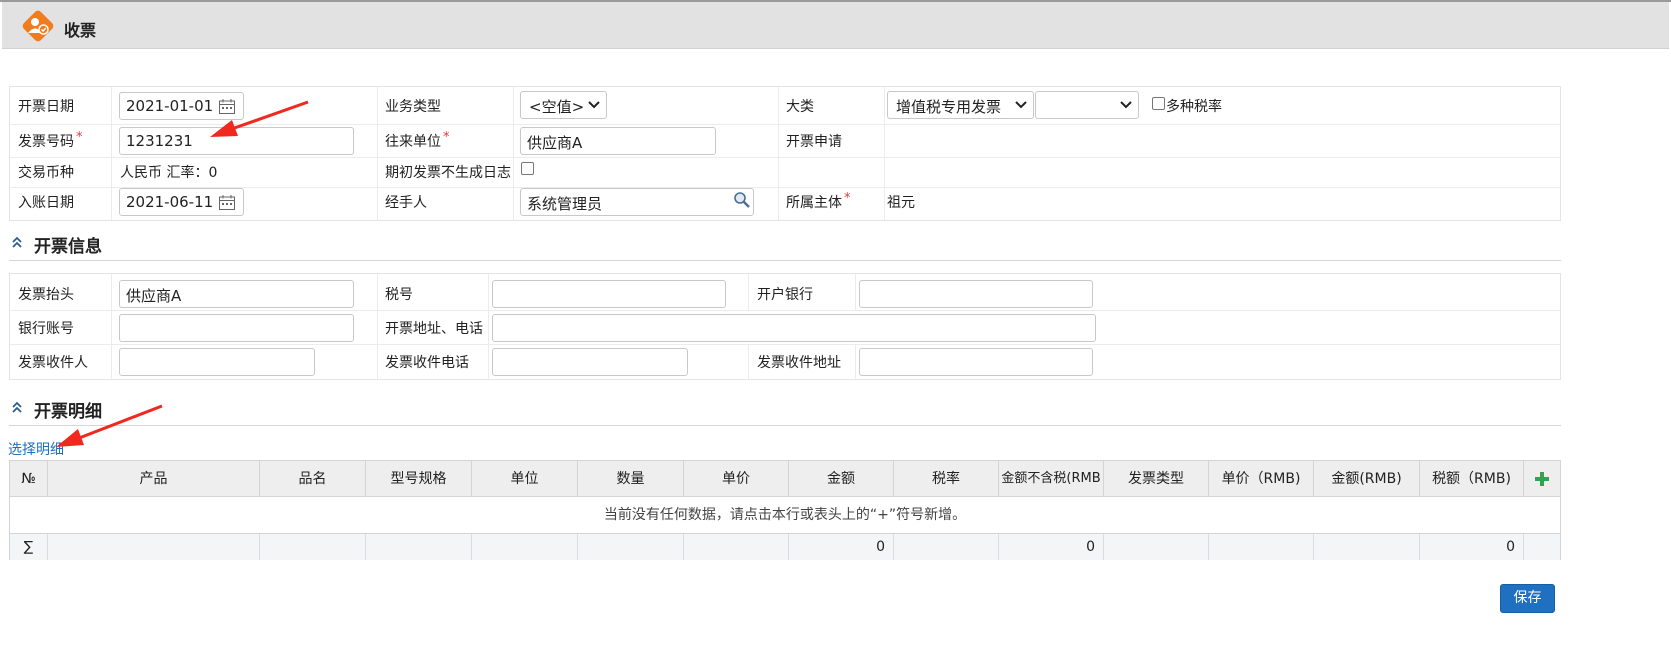 The height and width of the screenshot is (663, 1671). I want to click on posting-date-field: 2021-06-11, so click(181, 202).